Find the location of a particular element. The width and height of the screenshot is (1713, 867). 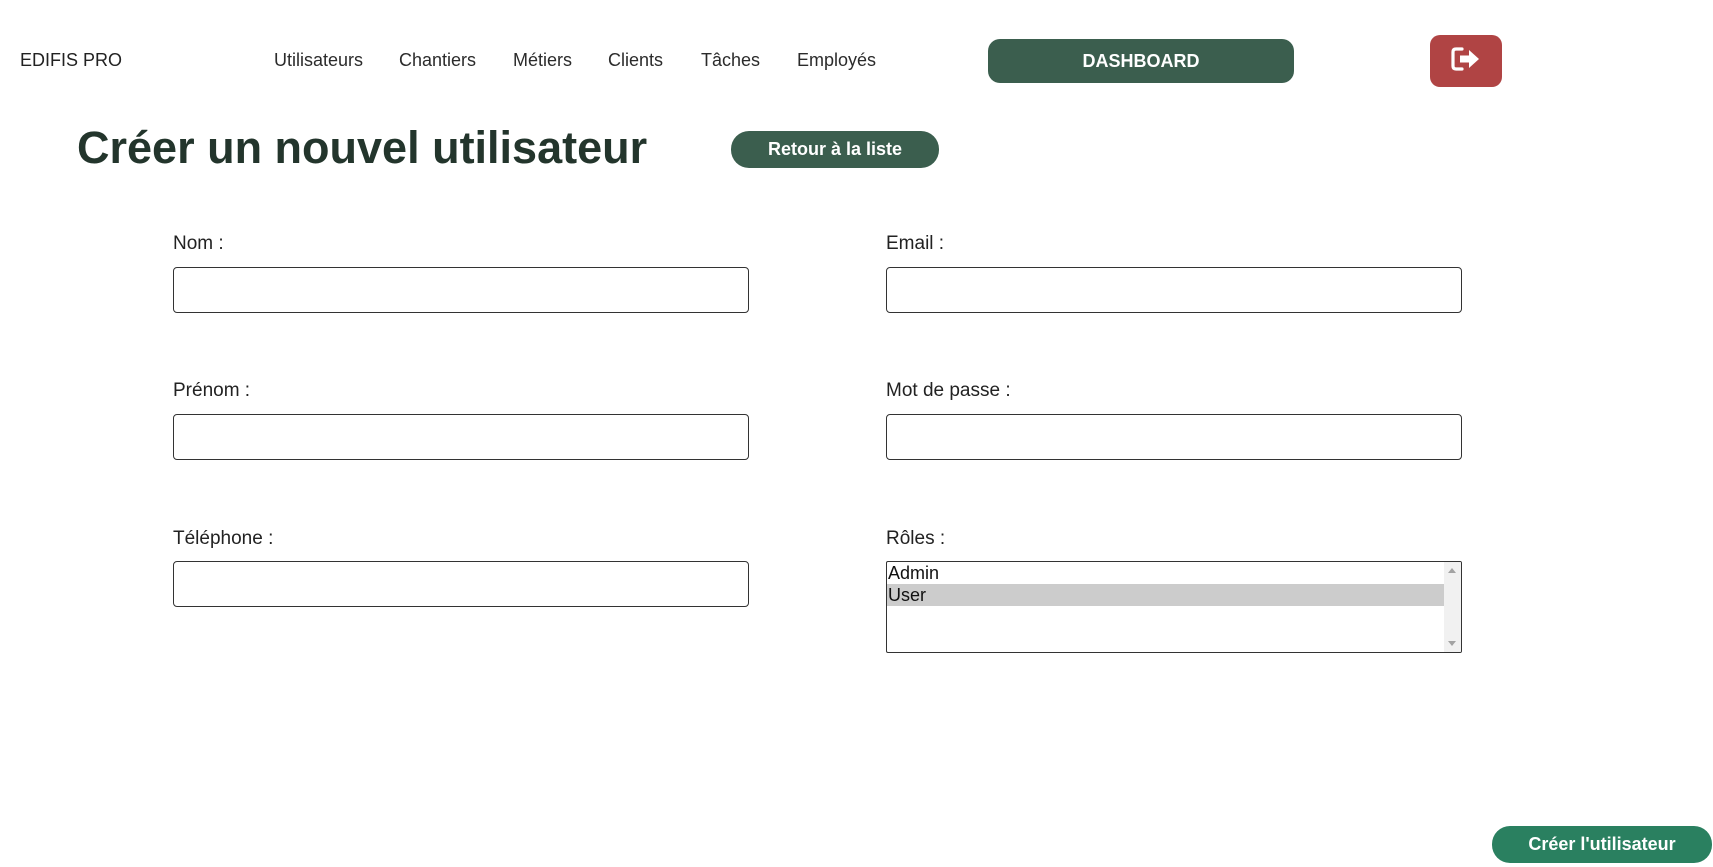

page-title: Créer un nouvel utilisateur is located at coordinates (362, 147).